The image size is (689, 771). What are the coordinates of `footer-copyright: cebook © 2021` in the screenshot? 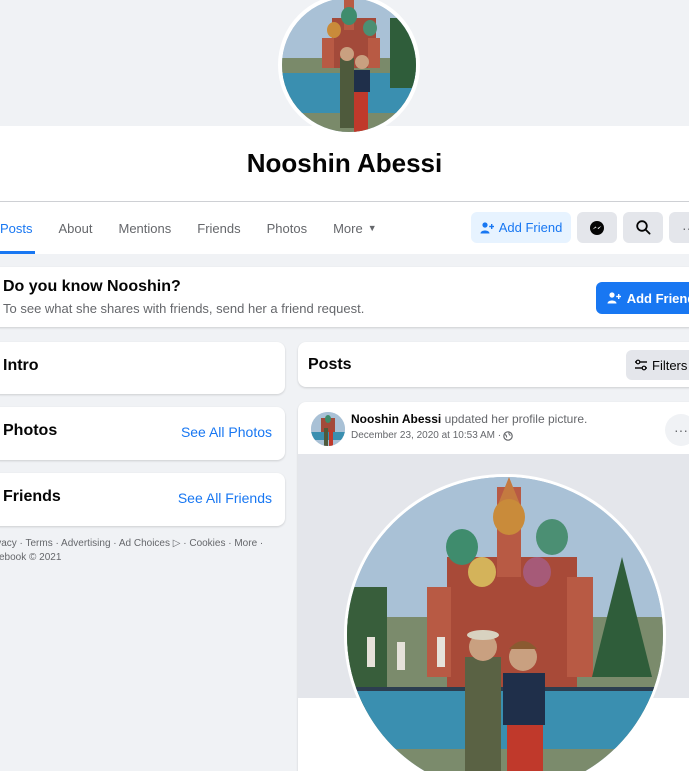 It's located at (31, 557).